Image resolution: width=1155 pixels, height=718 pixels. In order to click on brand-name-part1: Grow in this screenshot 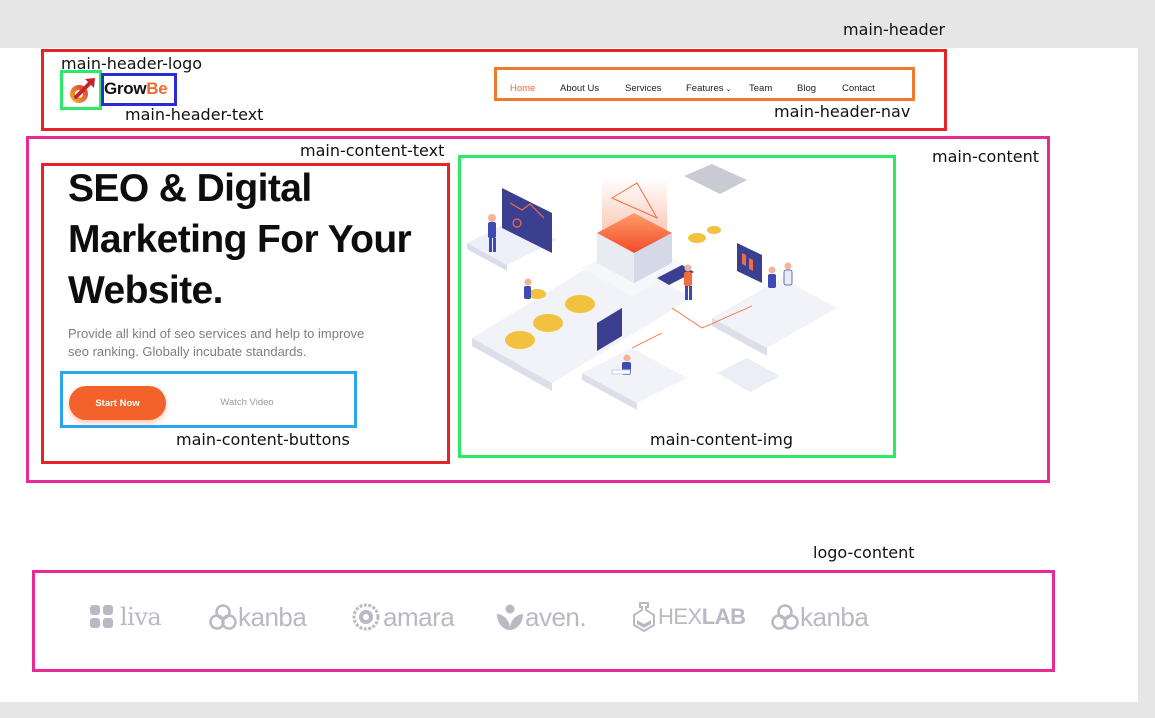, I will do `click(125, 88)`.